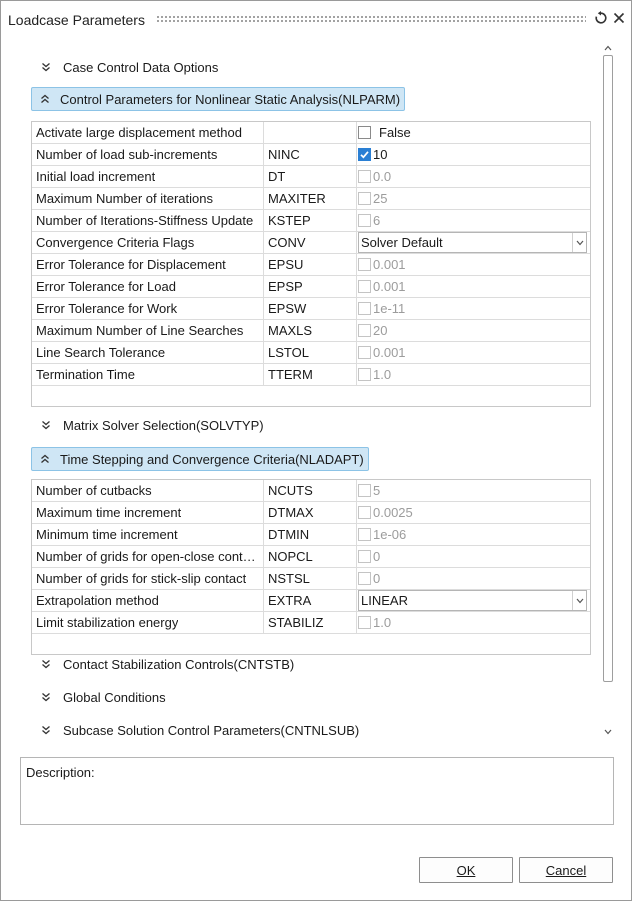 The image size is (632, 901). I want to click on param-name: Convergence Criteria Flags, so click(115, 242).